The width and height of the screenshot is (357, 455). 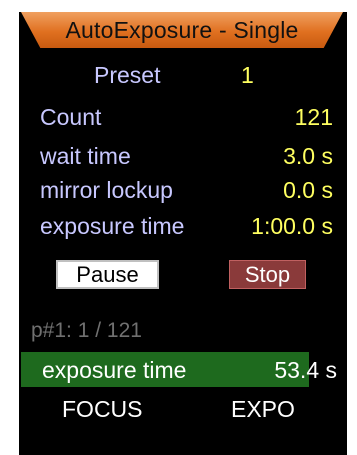 What do you see at coordinates (247, 75) in the screenshot?
I see `preset-value: 1` at bounding box center [247, 75].